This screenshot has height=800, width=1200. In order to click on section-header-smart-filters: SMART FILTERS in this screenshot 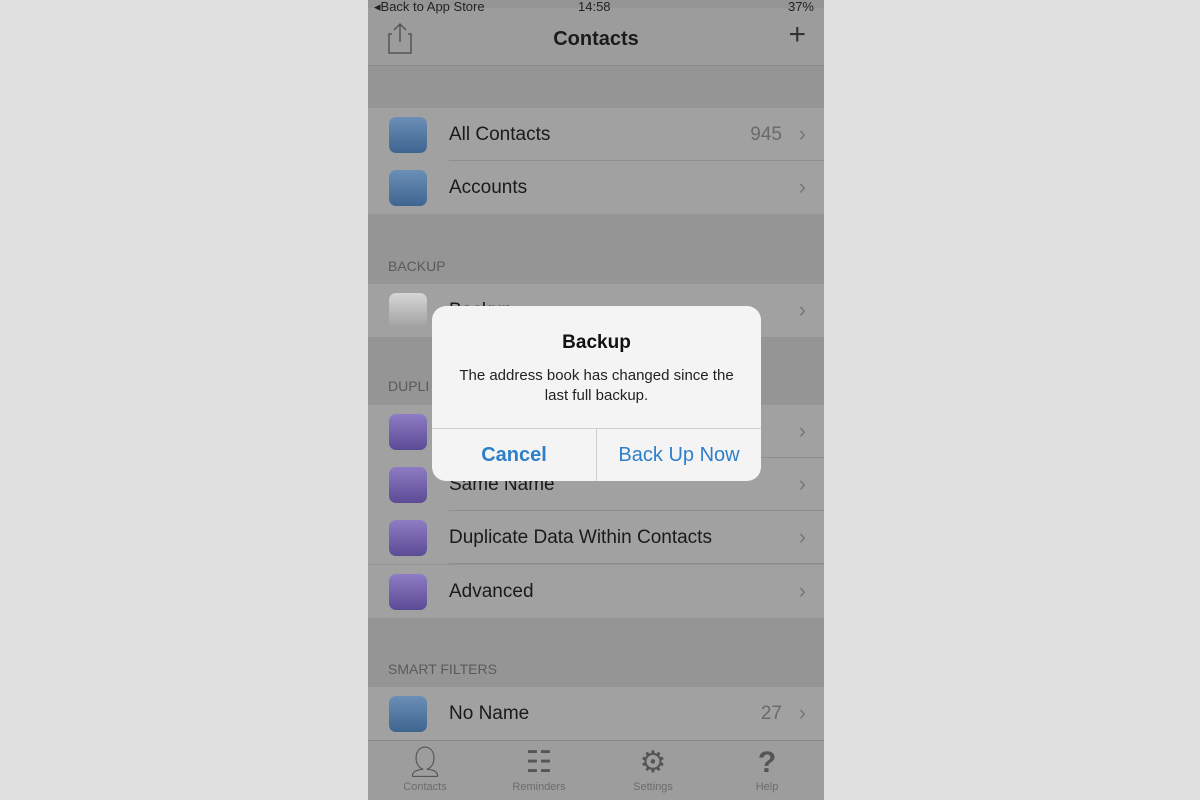, I will do `click(442, 669)`.